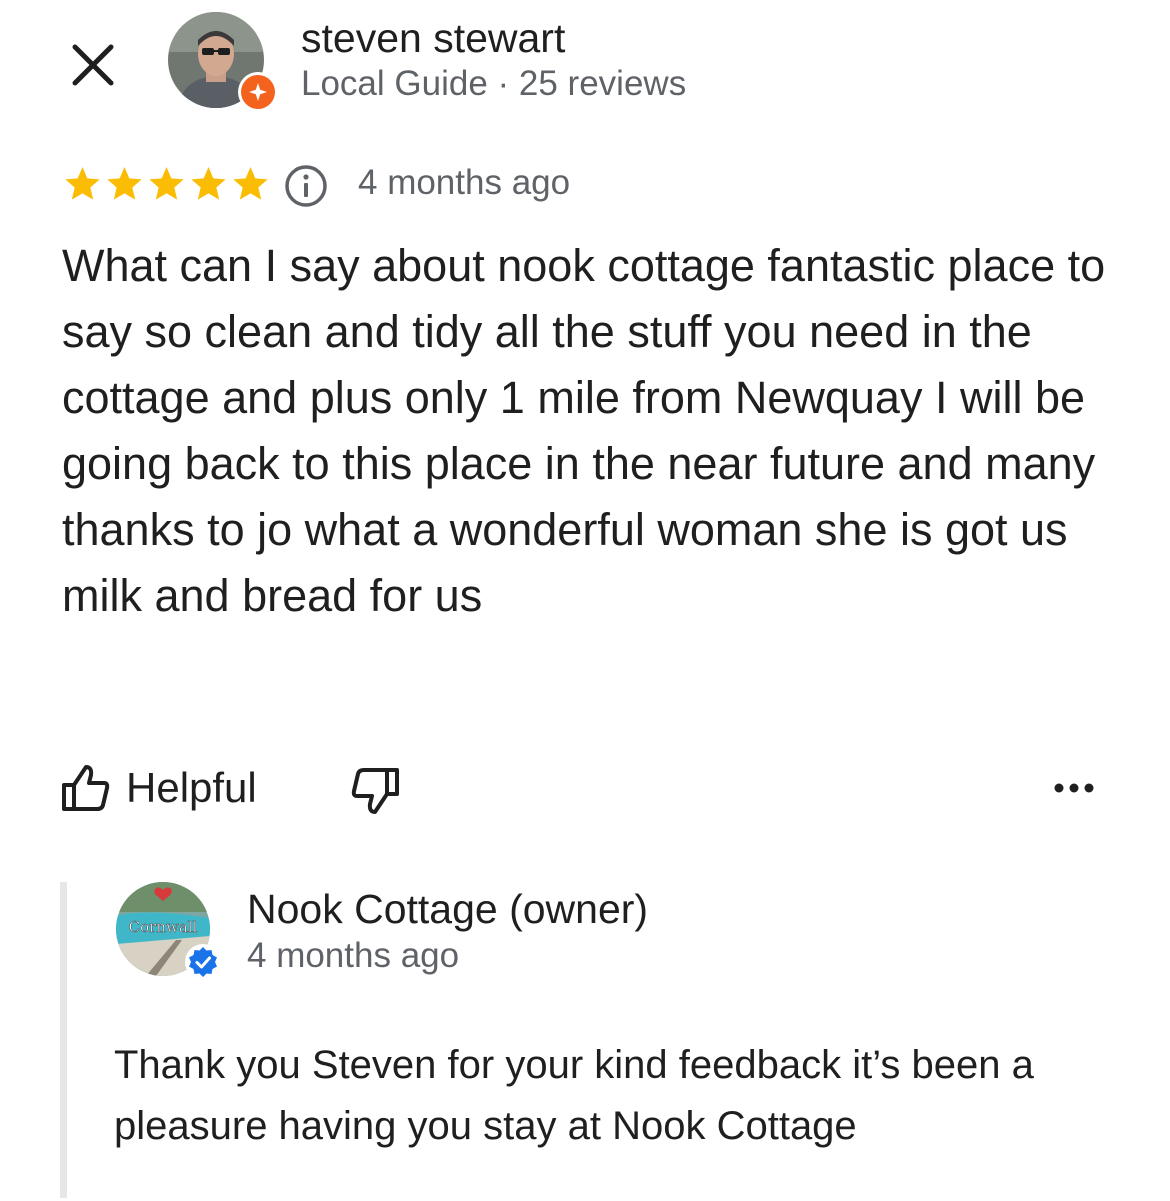  I want to click on helpful-label: Helpful, so click(191, 787).